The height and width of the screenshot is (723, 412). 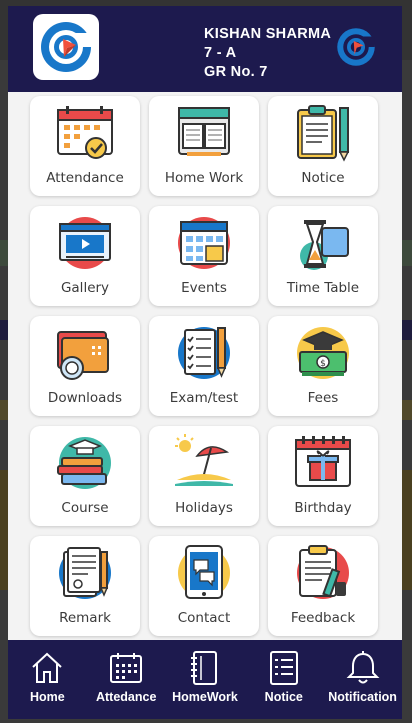 What do you see at coordinates (323, 572) in the screenshot?
I see `feedback-form-icon` at bounding box center [323, 572].